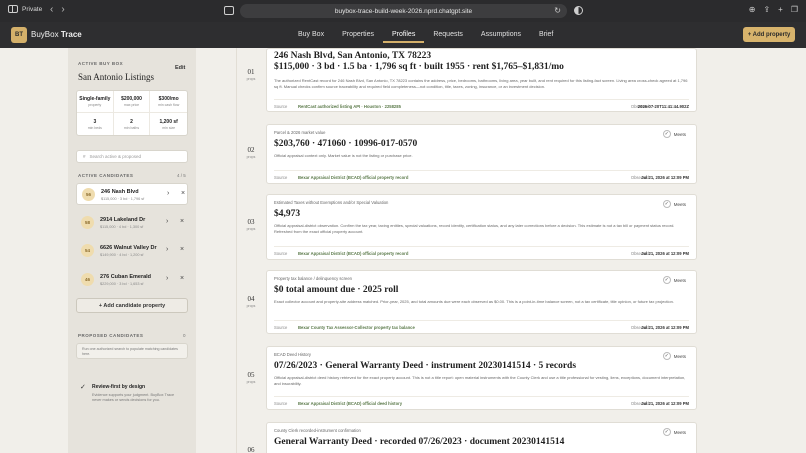 This screenshot has height=453, width=806. I want to click on sidebar-toggle-icon, so click(13, 9).